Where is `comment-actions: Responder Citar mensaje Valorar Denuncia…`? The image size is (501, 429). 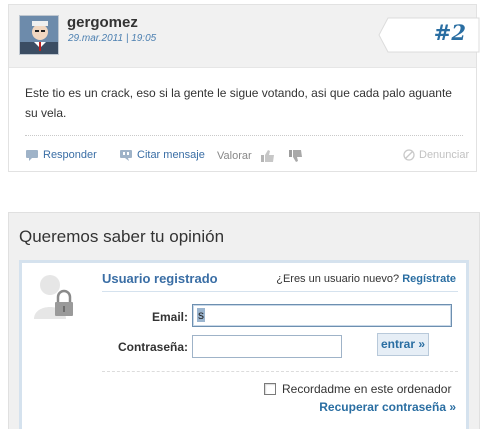 comment-actions: Responder Citar mensaje Valorar Denuncia… is located at coordinates (247, 157).